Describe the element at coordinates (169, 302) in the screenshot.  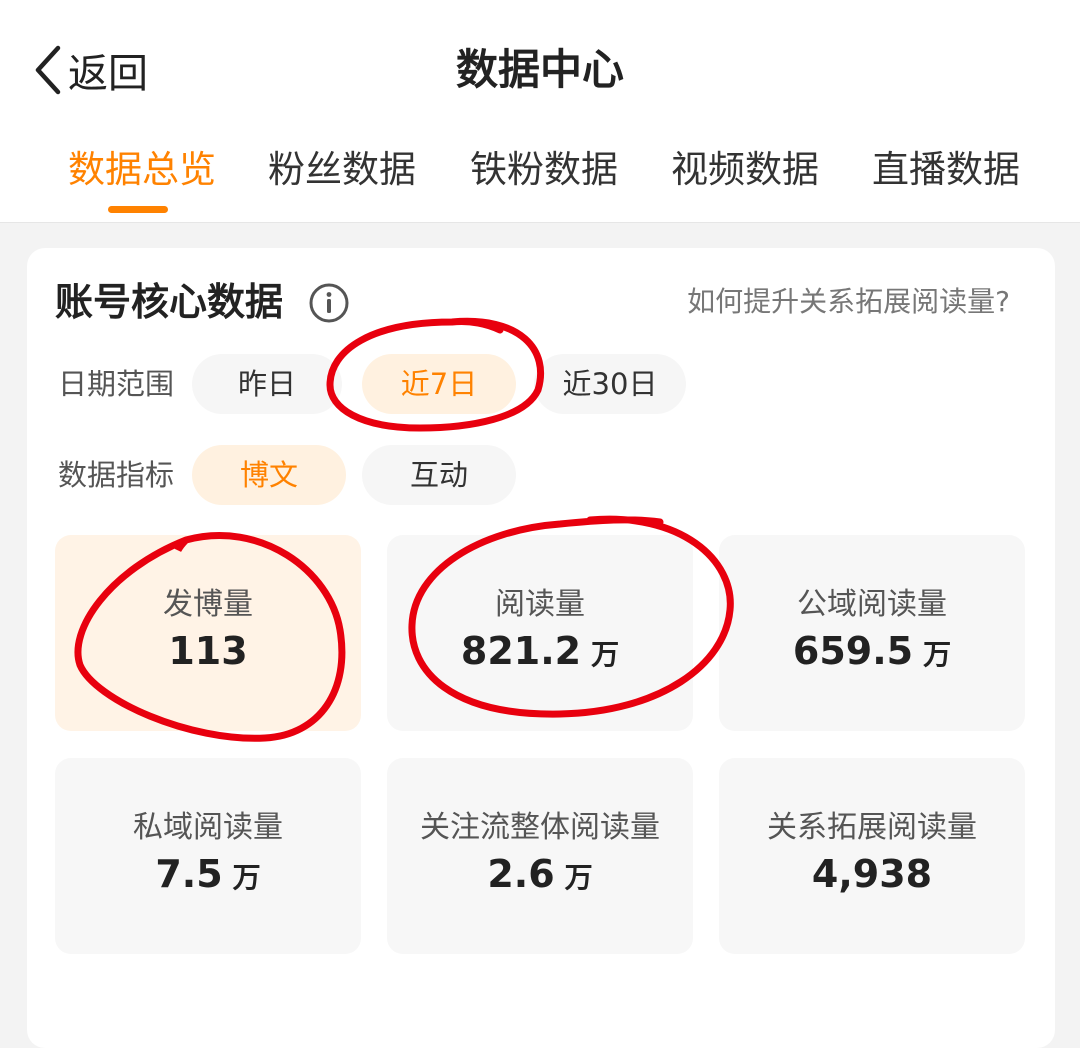
I see `section-title: 账号核心数据` at that location.